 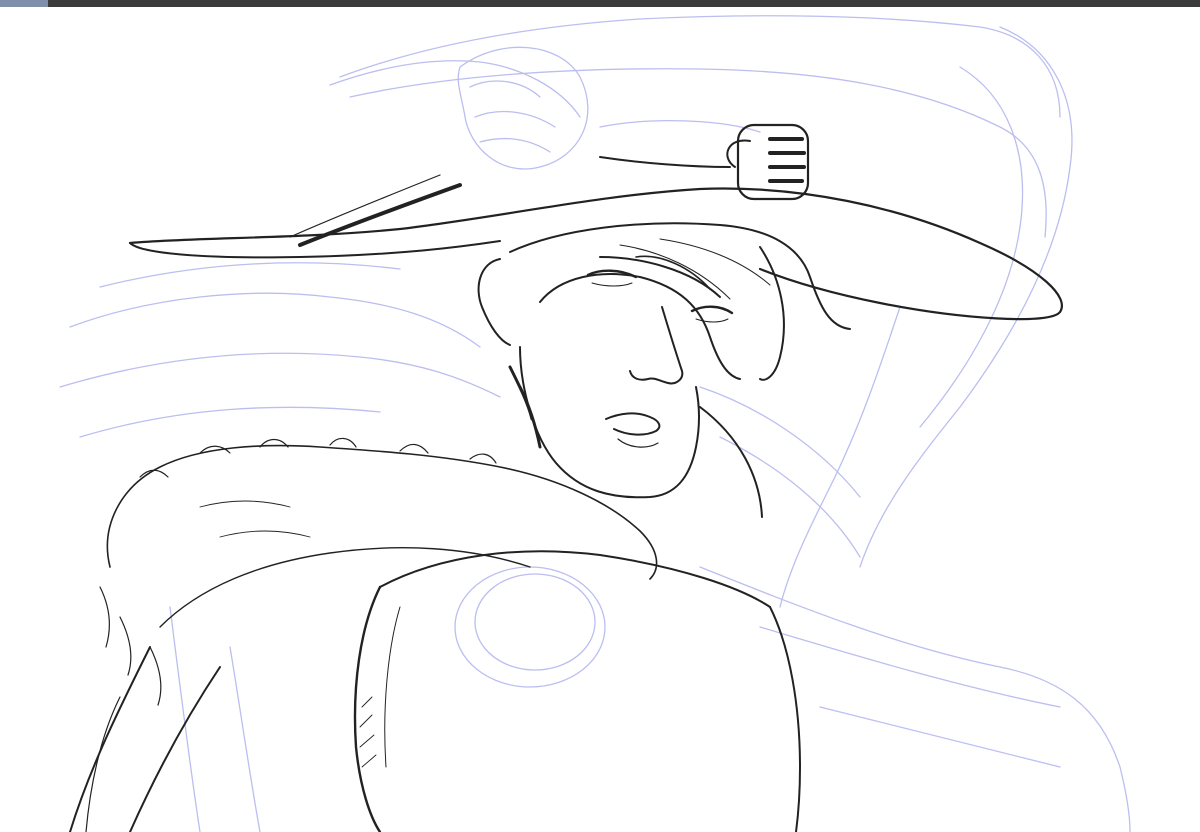 What do you see at coordinates (380, 215) in the screenshot?
I see `hat-brim-slash` at bounding box center [380, 215].